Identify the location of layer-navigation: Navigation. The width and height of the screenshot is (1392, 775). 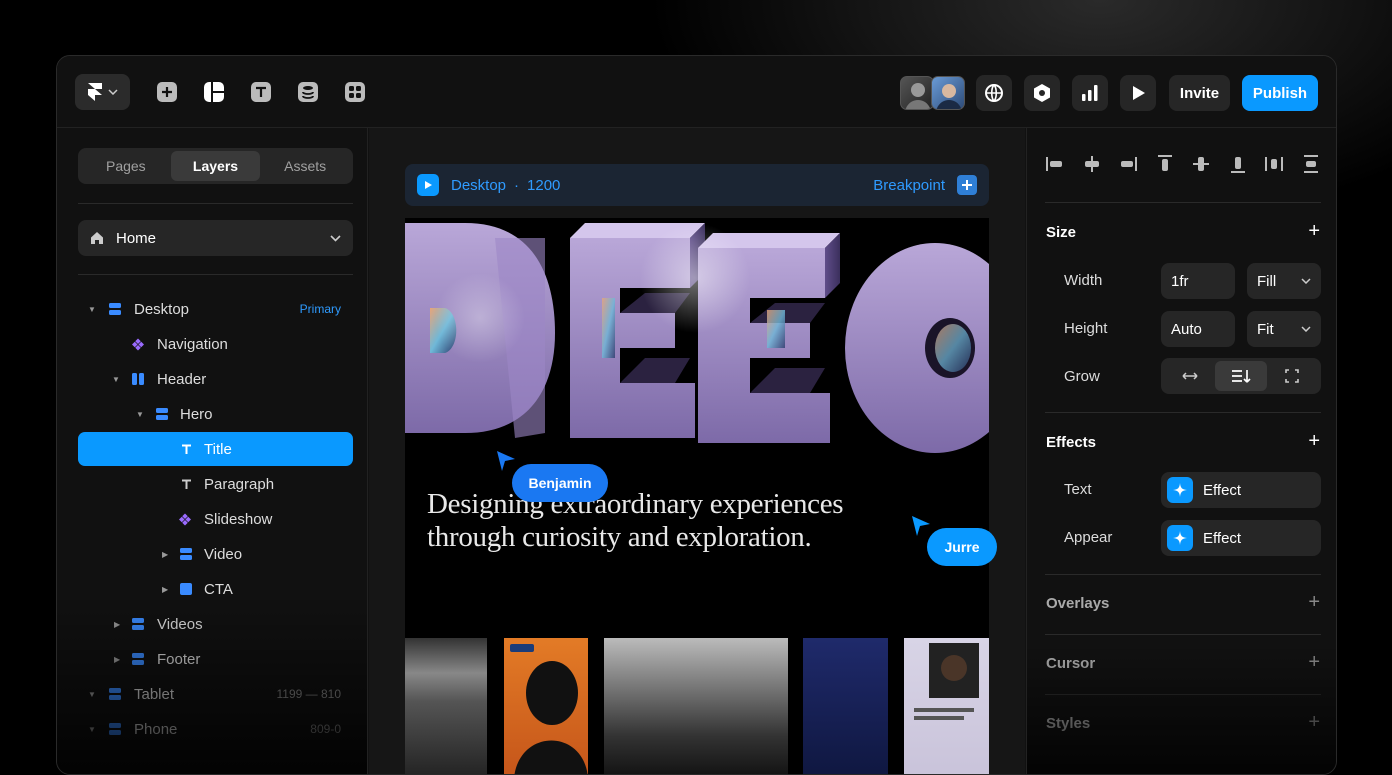
(215, 344).